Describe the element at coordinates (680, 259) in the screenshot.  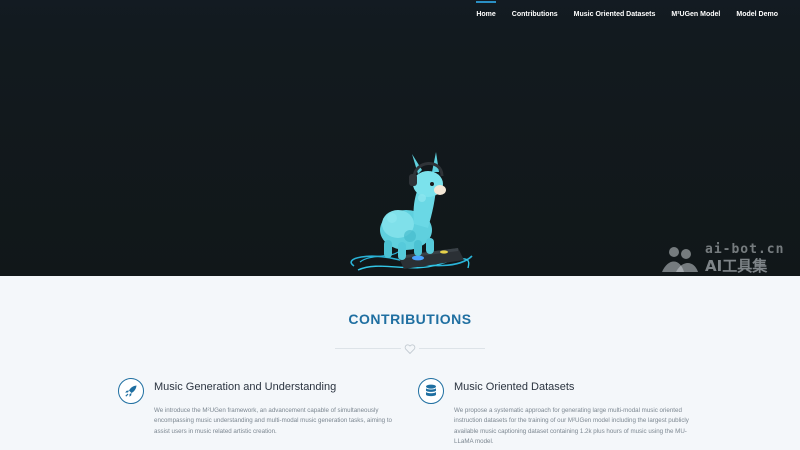
I see `watermark-logo-icon` at that location.